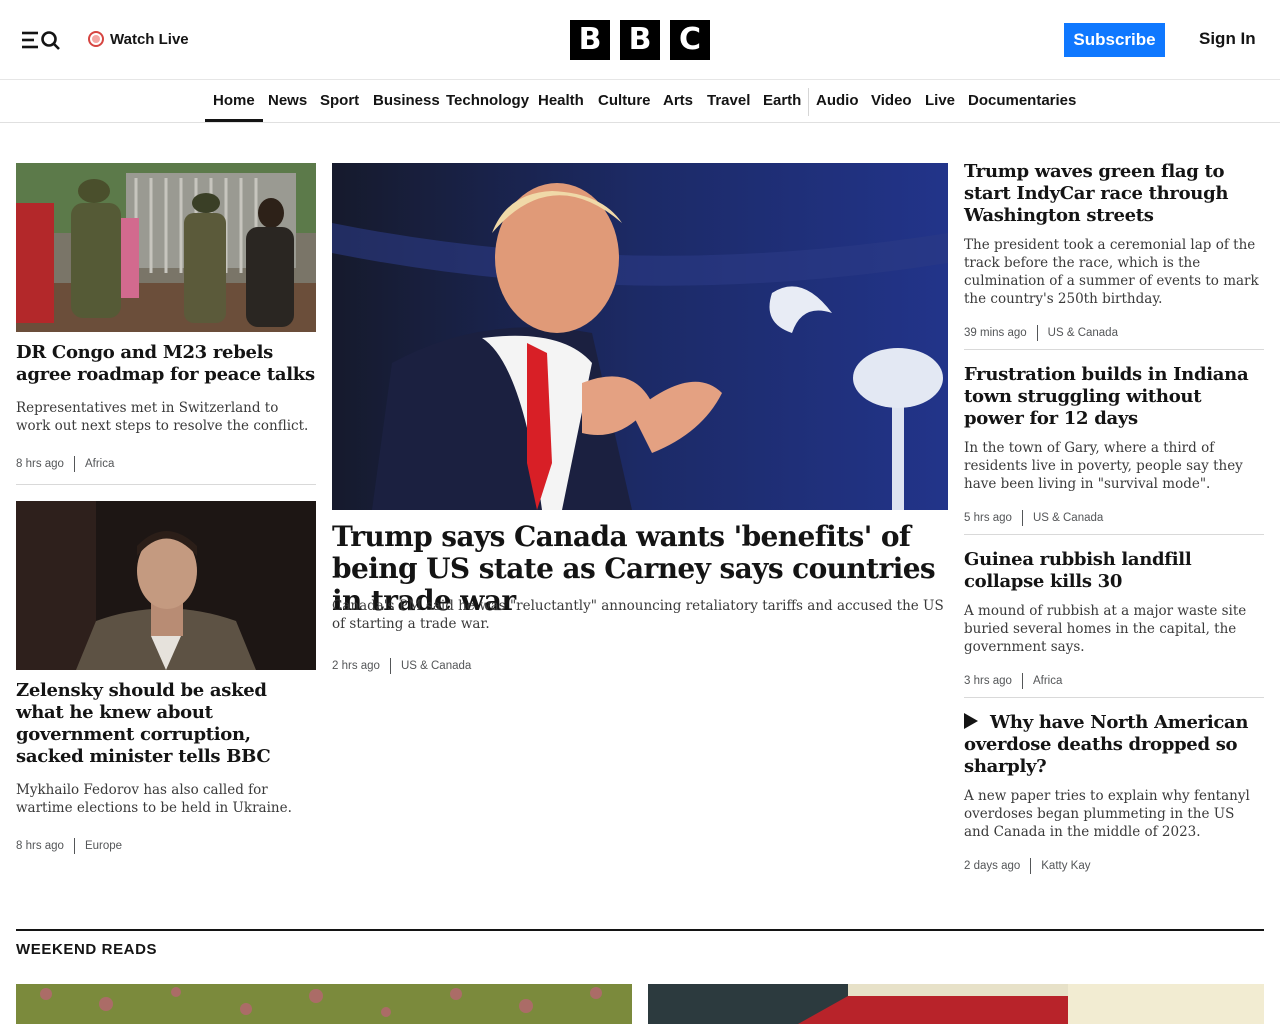  What do you see at coordinates (339, 100) in the screenshot?
I see `nav-item-sport: Sport` at bounding box center [339, 100].